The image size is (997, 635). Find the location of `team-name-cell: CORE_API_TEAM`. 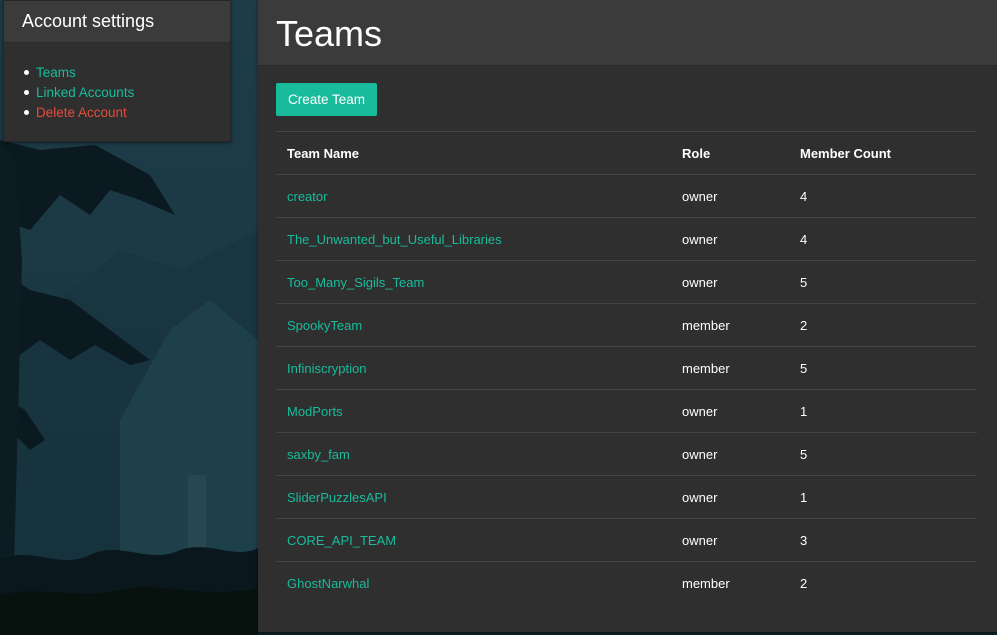

team-name-cell: CORE_API_TEAM is located at coordinates (473, 540).